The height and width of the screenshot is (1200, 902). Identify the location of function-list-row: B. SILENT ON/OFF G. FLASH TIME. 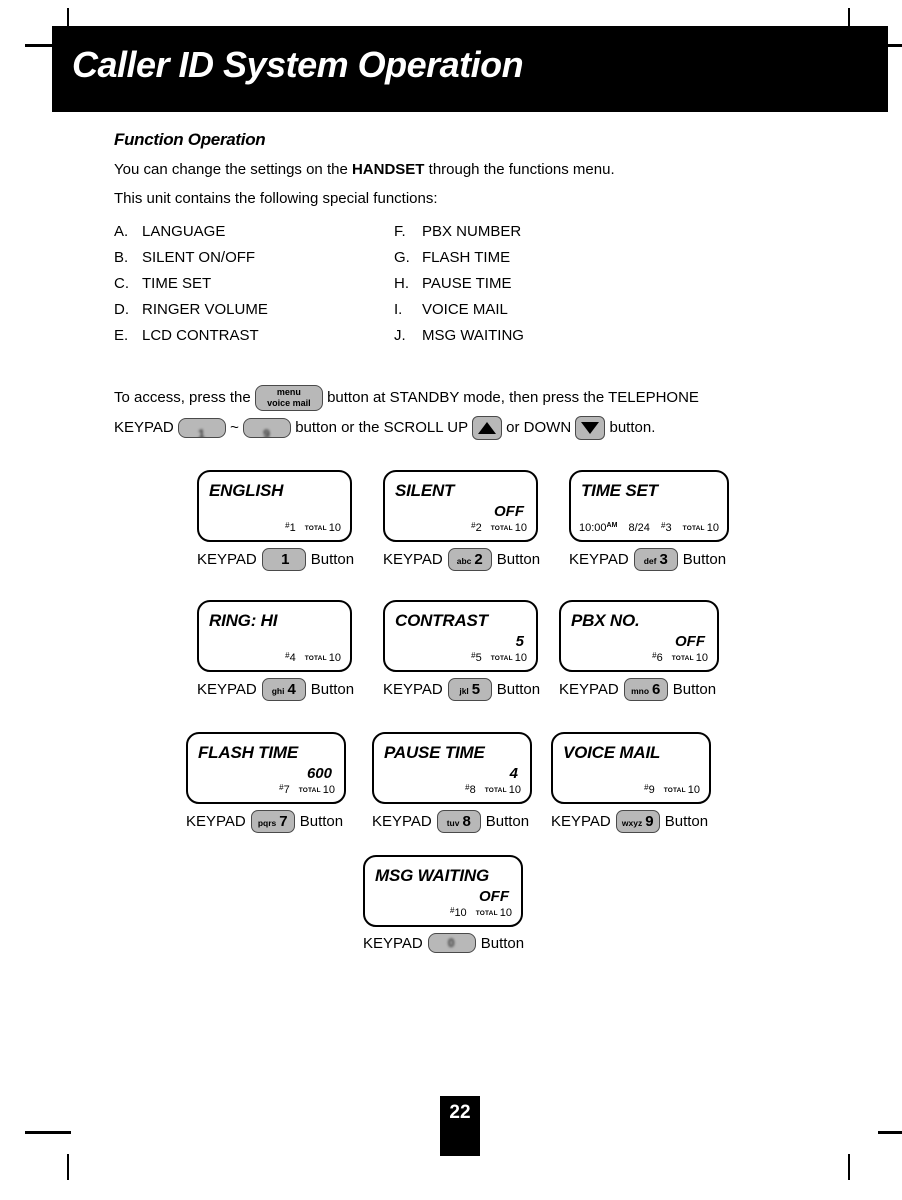
(394, 258).